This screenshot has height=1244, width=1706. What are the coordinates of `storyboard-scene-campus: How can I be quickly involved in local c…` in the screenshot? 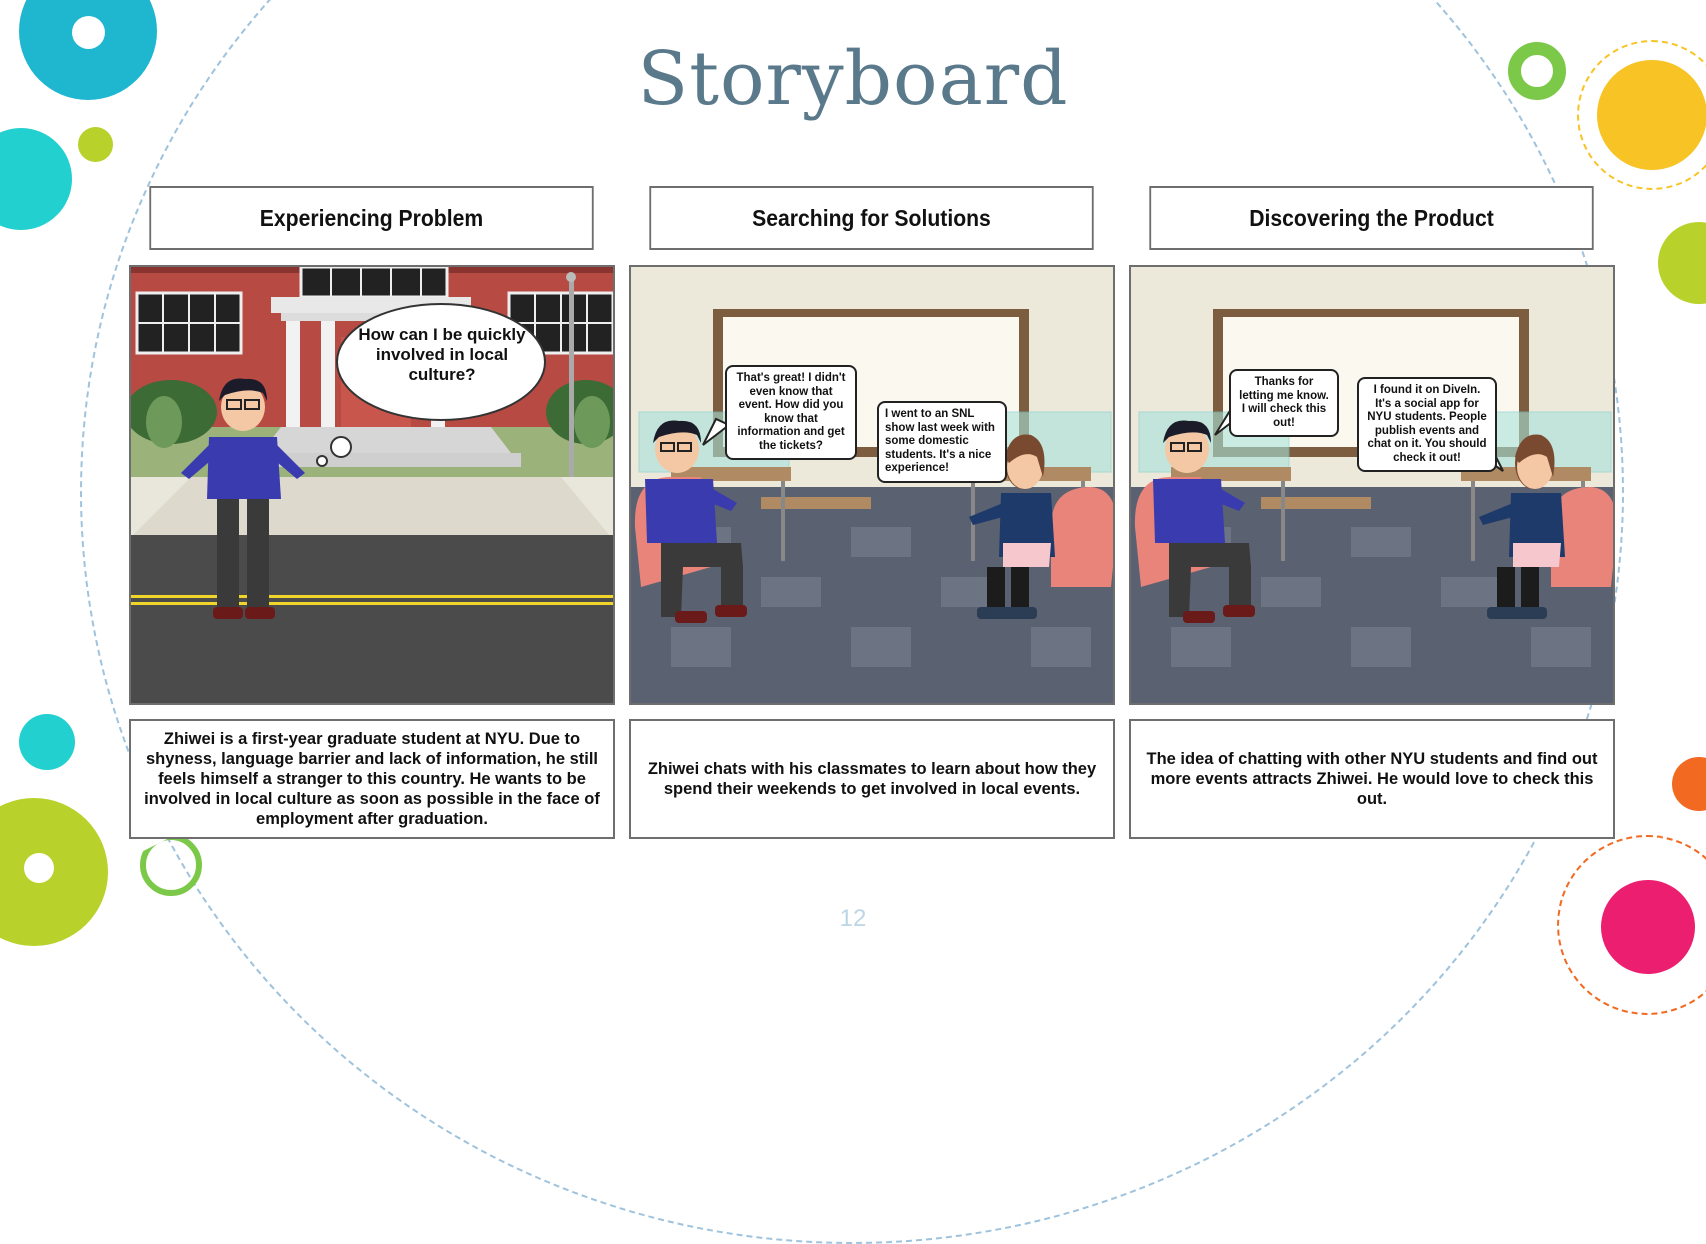 It's located at (372, 485).